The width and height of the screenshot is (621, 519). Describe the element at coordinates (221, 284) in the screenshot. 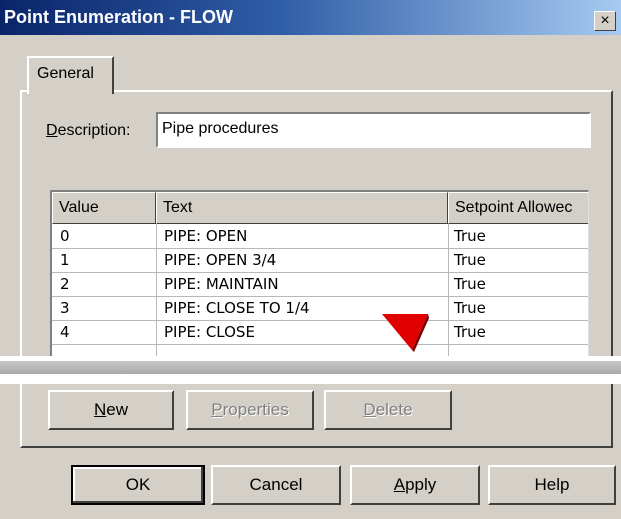

I see `cell-text: PIPE: MAINTAIN` at that location.